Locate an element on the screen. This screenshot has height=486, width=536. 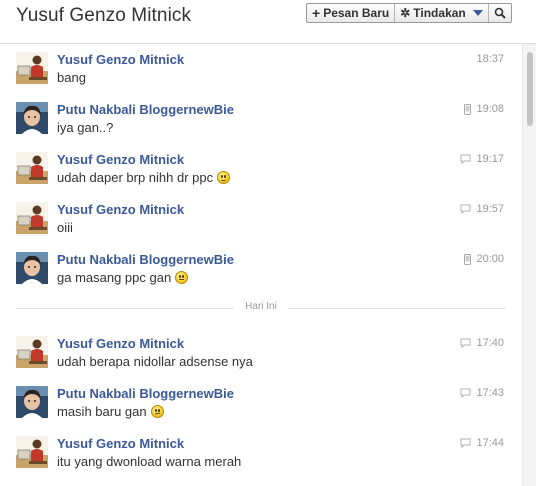
message-timestamp: 19:08 is located at coordinates (490, 109).